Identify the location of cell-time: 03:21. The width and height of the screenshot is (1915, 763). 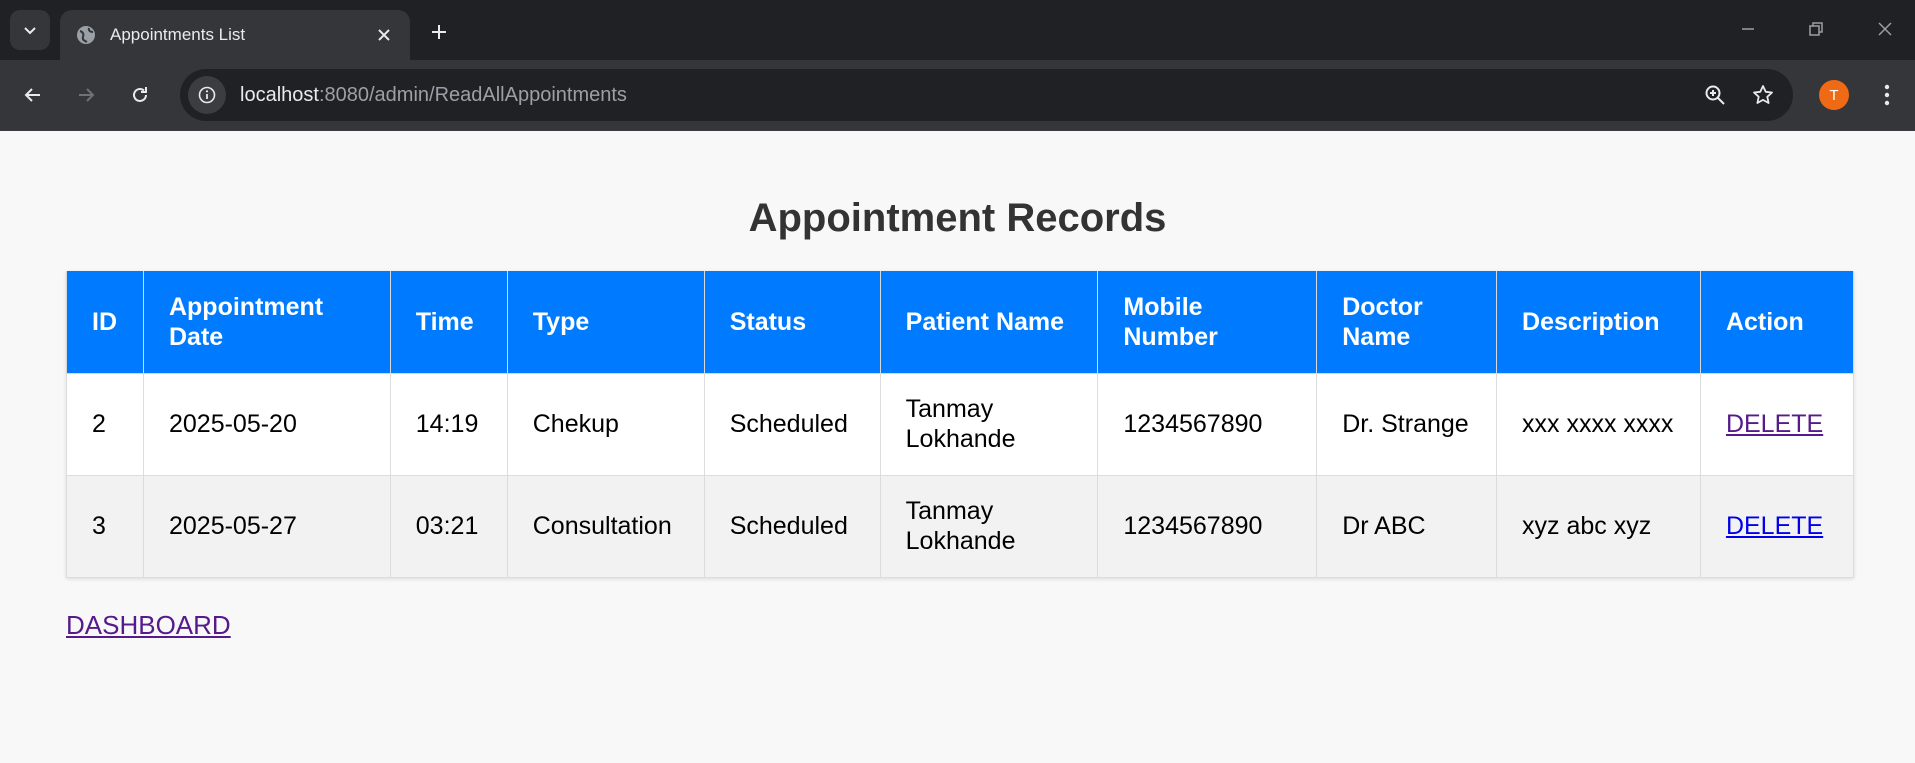
(448, 526).